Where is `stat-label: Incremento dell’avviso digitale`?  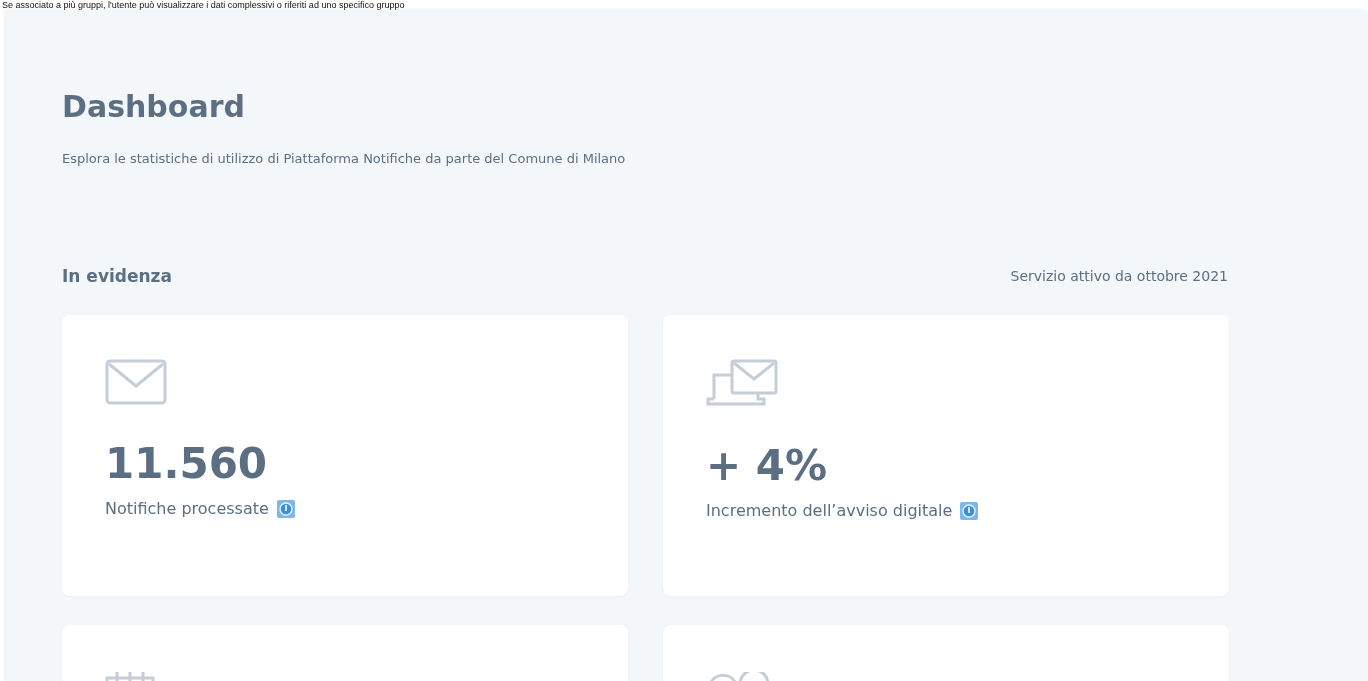
stat-label: Incremento dell’avviso digitale is located at coordinates (829, 510).